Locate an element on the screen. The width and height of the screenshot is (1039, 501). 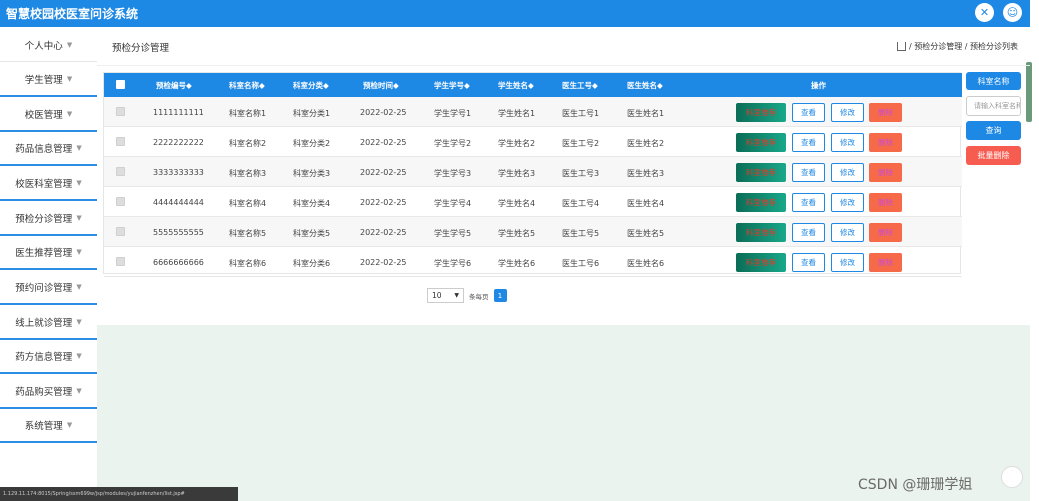
sidebar-item-triage: 预检分诊管理 ▼ is located at coordinates (48, 219).